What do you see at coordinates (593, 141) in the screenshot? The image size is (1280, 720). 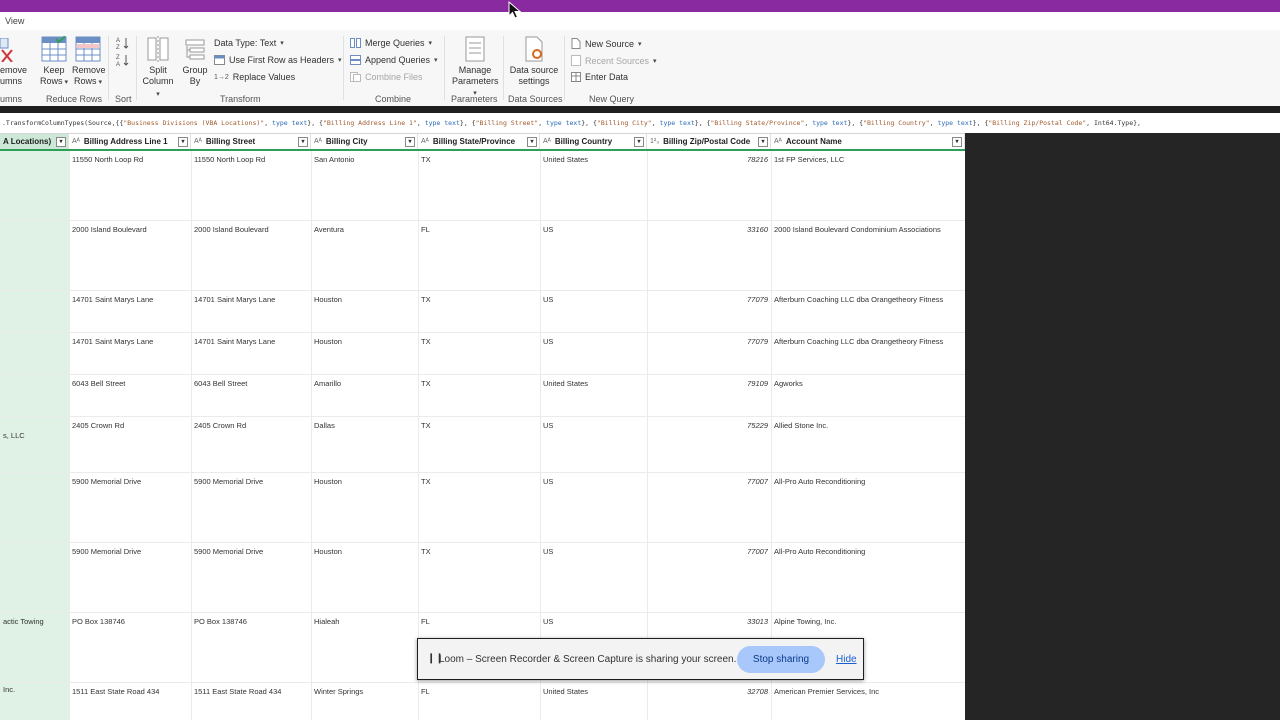 I see `column-header: Aᴬ Billing Country ▾` at bounding box center [593, 141].